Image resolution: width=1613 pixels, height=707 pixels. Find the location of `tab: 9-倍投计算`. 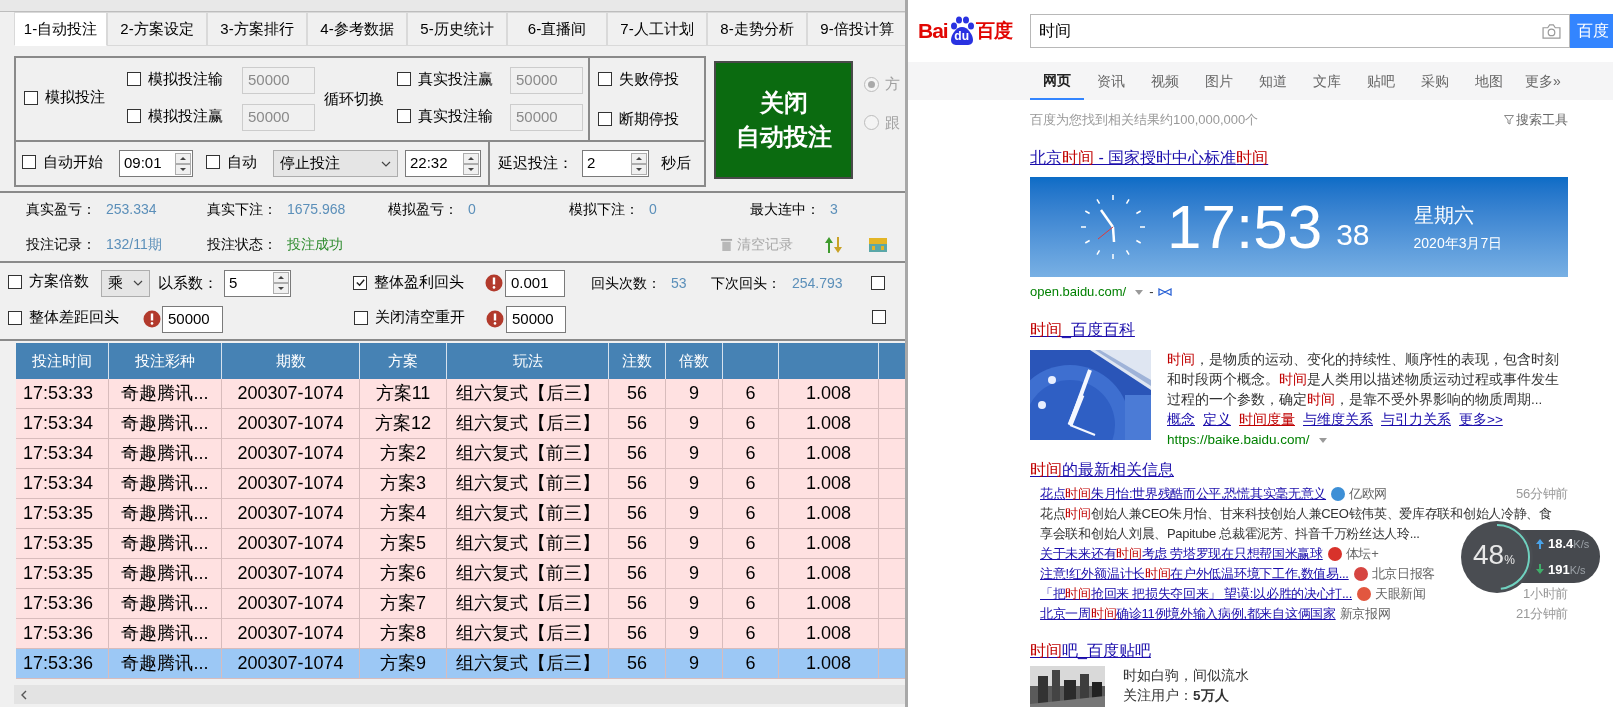

tab: 9-倍投计算 is located at coordinates (856, 29).